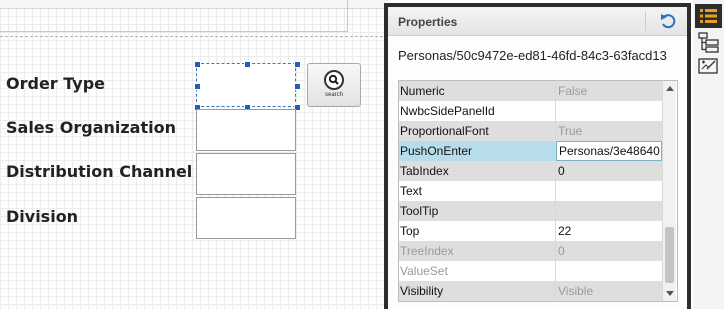 This screenshot has width=724, height=309. Describe the element at coordinates (670, 88) in the screenshot. I see `scroll-up-arrow-icon` at that location.